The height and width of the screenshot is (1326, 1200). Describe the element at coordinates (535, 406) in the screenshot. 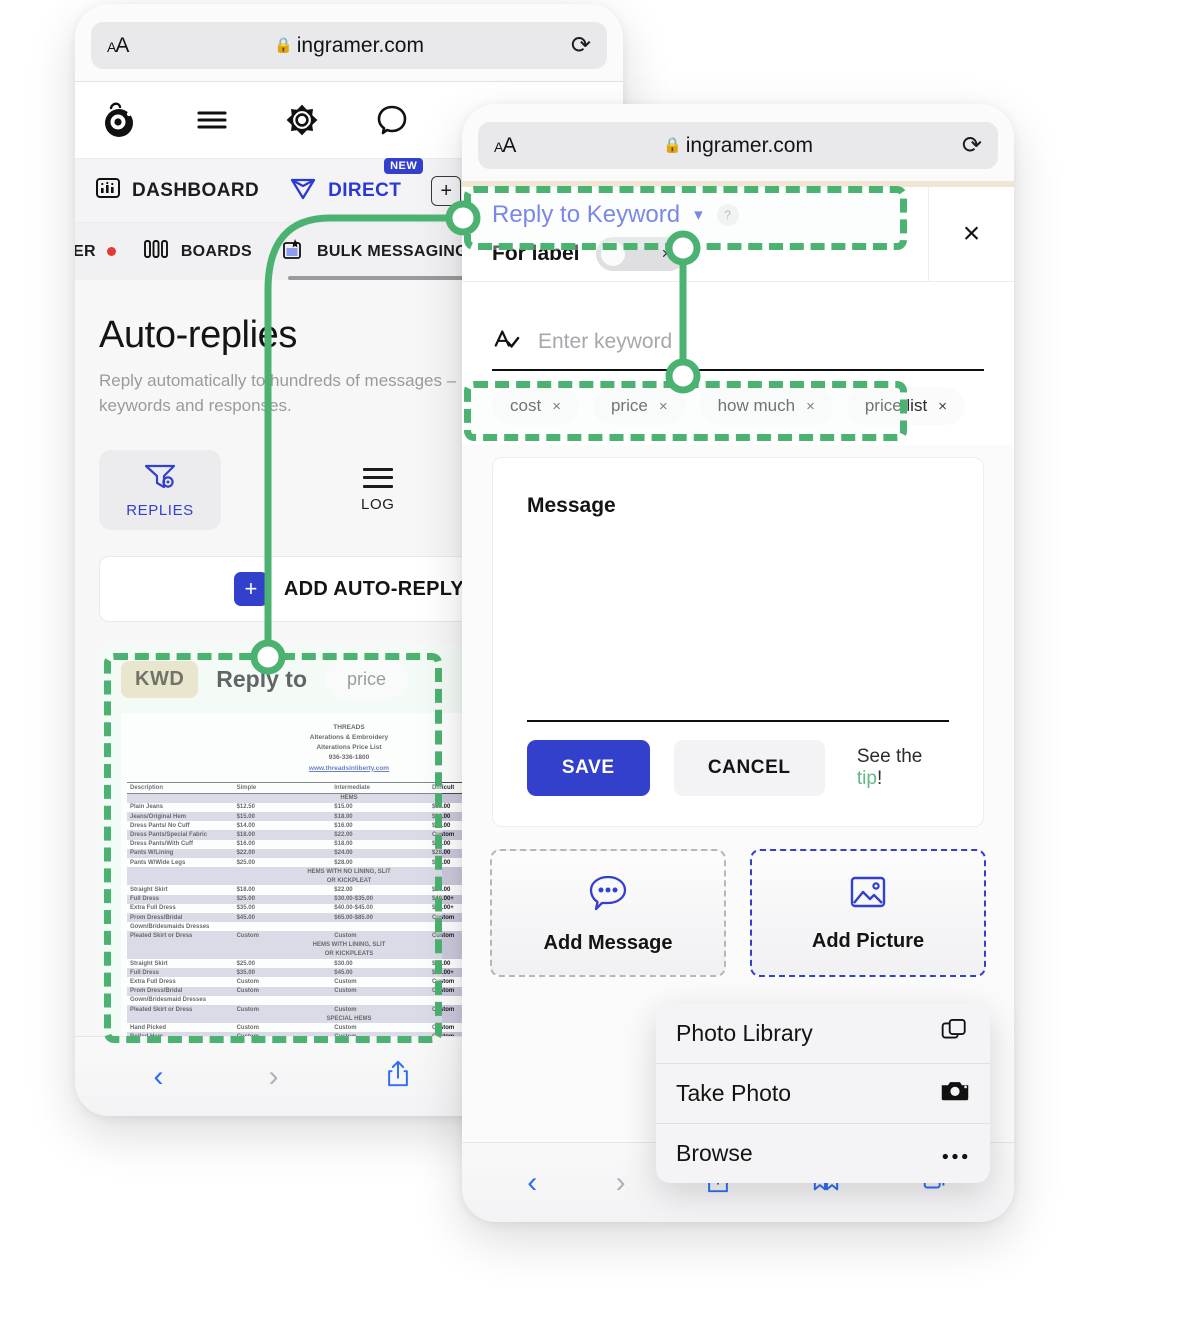

I see `keyword-chip: cost ×` at that location.